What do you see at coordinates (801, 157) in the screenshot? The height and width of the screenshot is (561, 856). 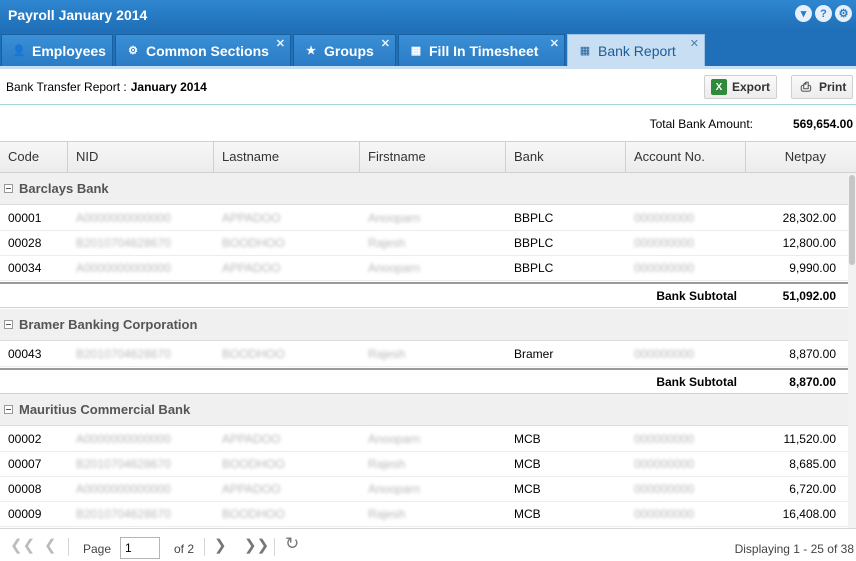 I see `column-header-netpay: Netpay` at bounding box center [801, 157].